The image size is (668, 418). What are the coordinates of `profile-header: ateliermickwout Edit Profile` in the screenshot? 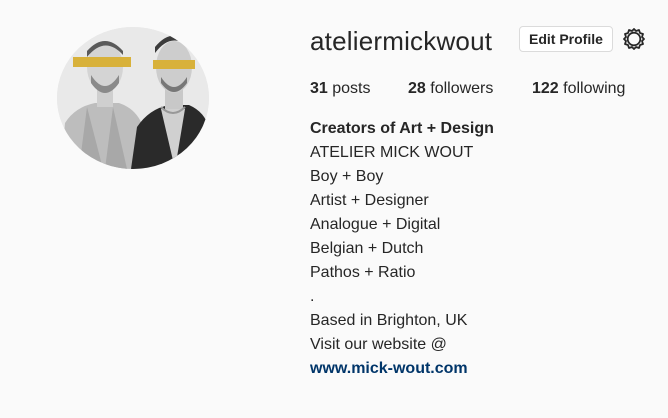 It's located at (485, 41).